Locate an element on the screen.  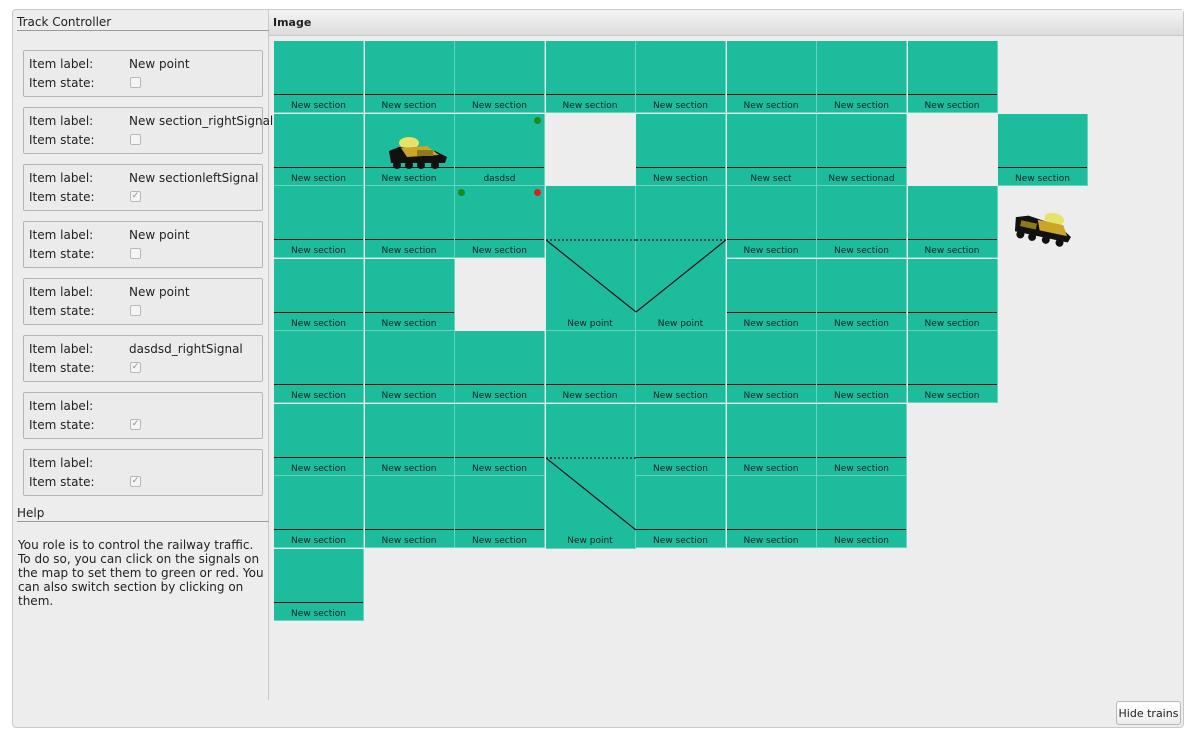
item-label-value: New sectionleftSignal is located at coordinates (194, 178).